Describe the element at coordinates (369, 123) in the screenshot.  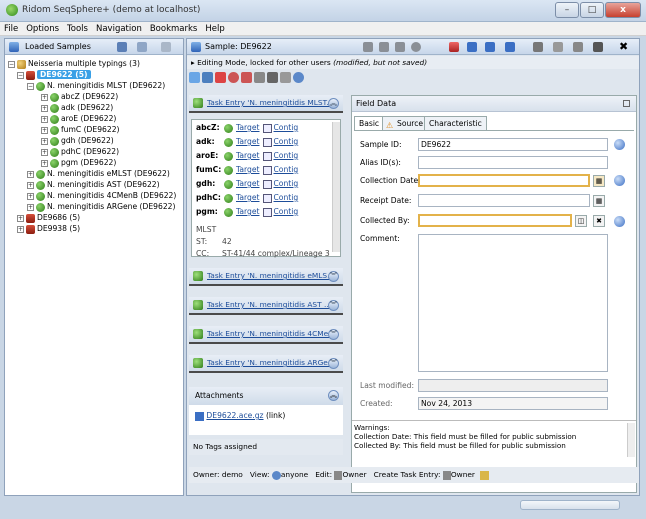
I see `tab-basic: Basic` at that location.